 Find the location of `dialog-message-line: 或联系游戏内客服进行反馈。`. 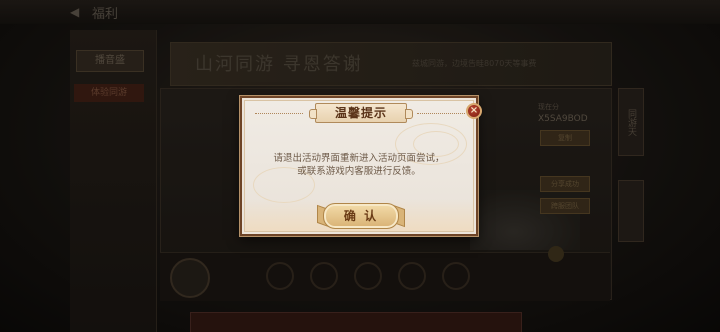

dialog-message-line: 或联系游戏内客服进行反馈。 is located at coordinates (359, 171).